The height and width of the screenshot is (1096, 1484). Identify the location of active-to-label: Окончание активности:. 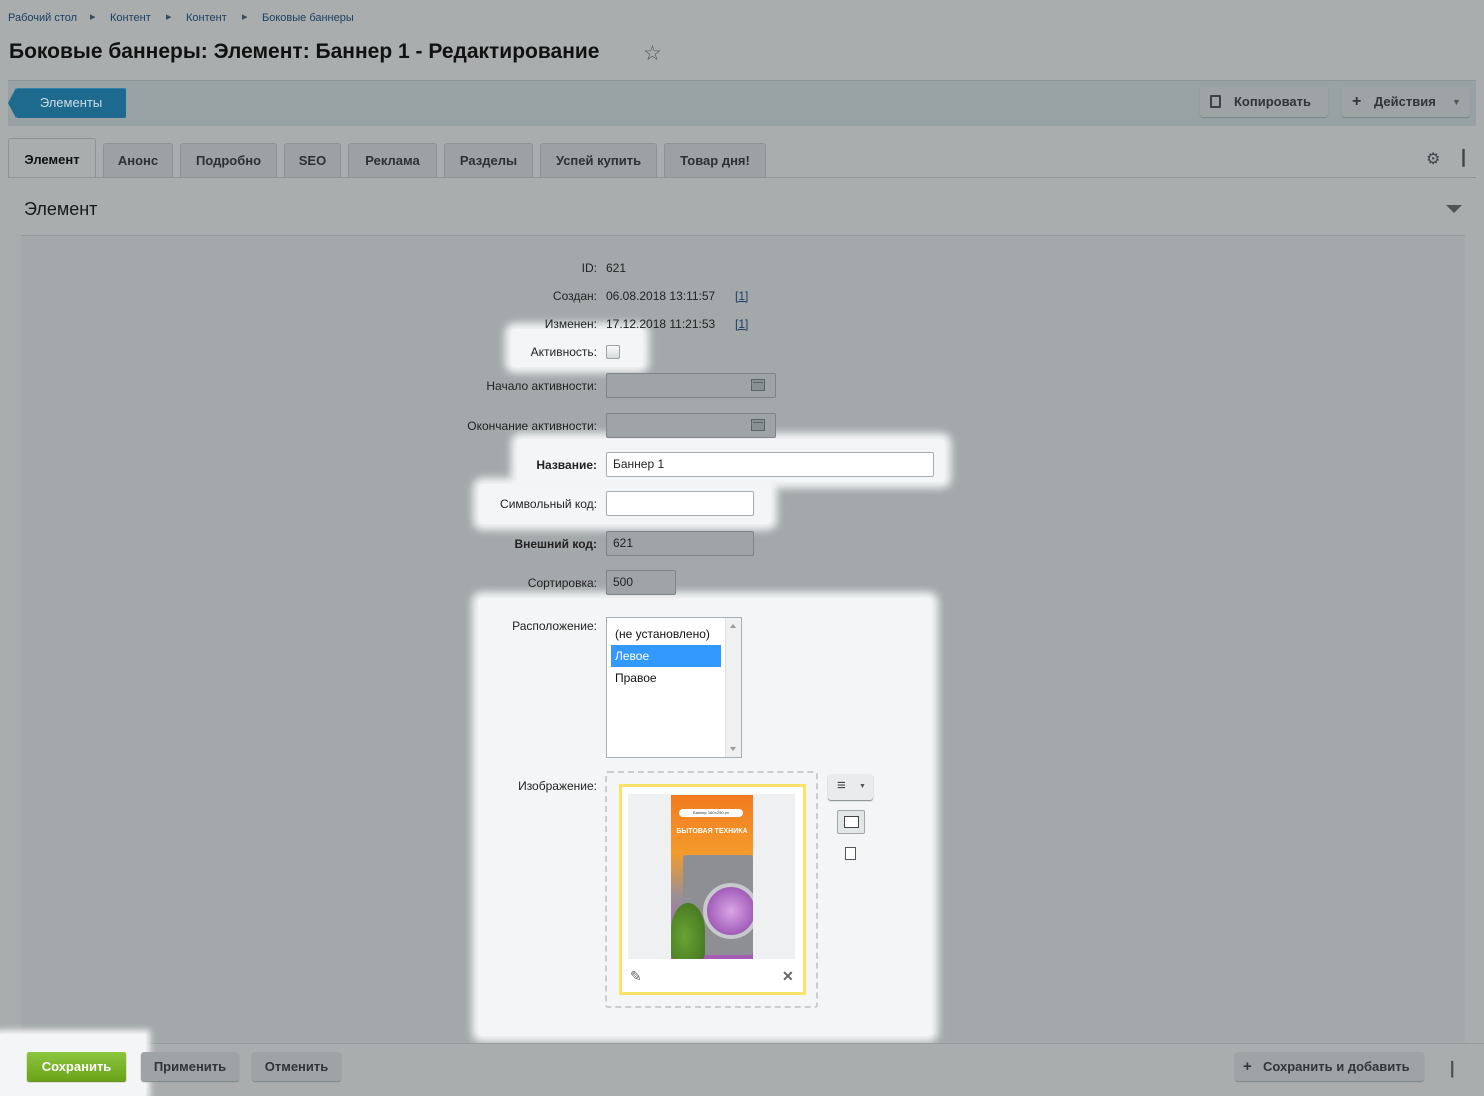
(532, 426).